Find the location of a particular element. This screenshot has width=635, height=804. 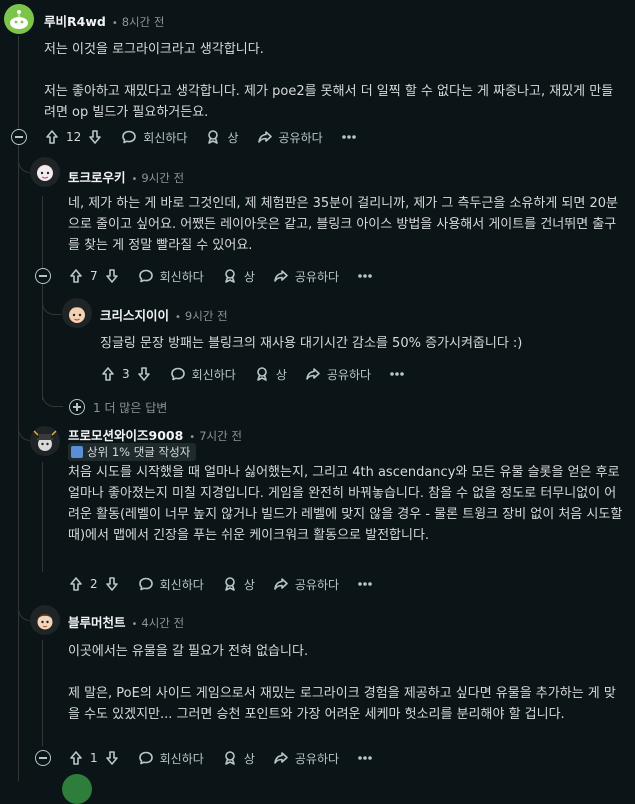

top-commenter-icon is located at coordinates (77, 452).